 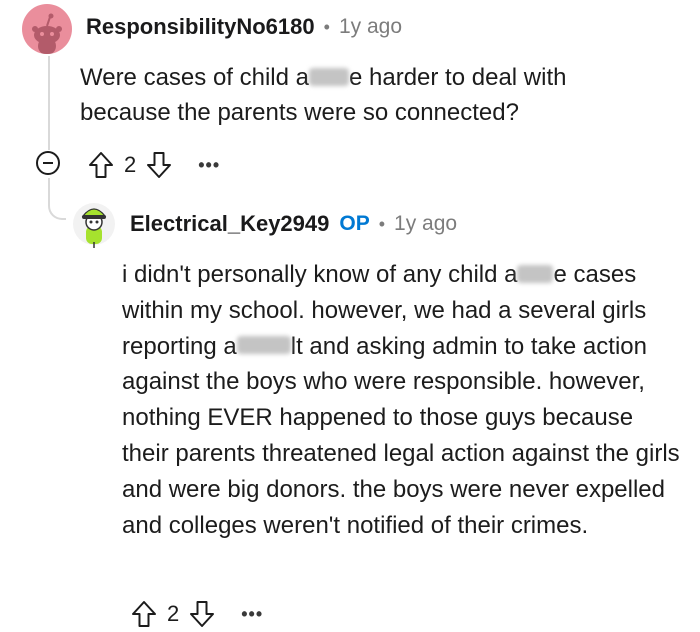 I want to click on username: ResponsibilityNo6180, so click(x=200, y=27).